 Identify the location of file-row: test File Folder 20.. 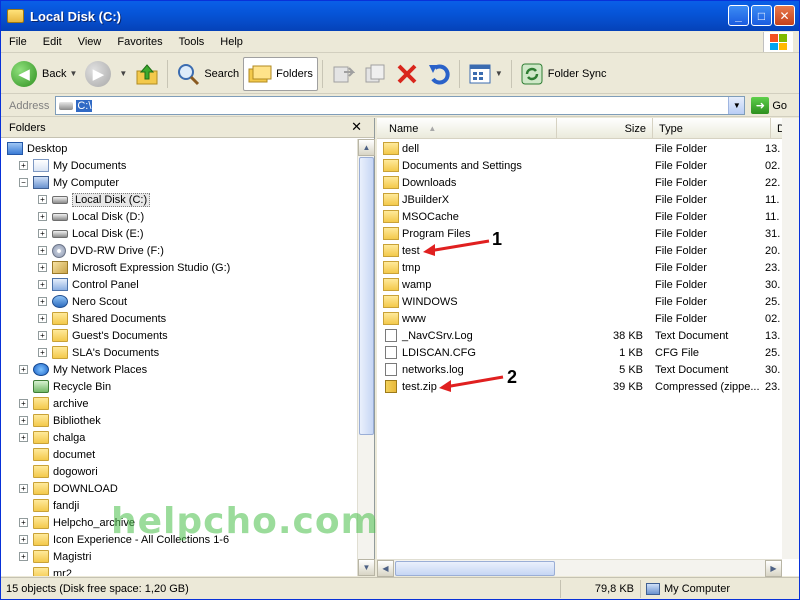
(588, 250).